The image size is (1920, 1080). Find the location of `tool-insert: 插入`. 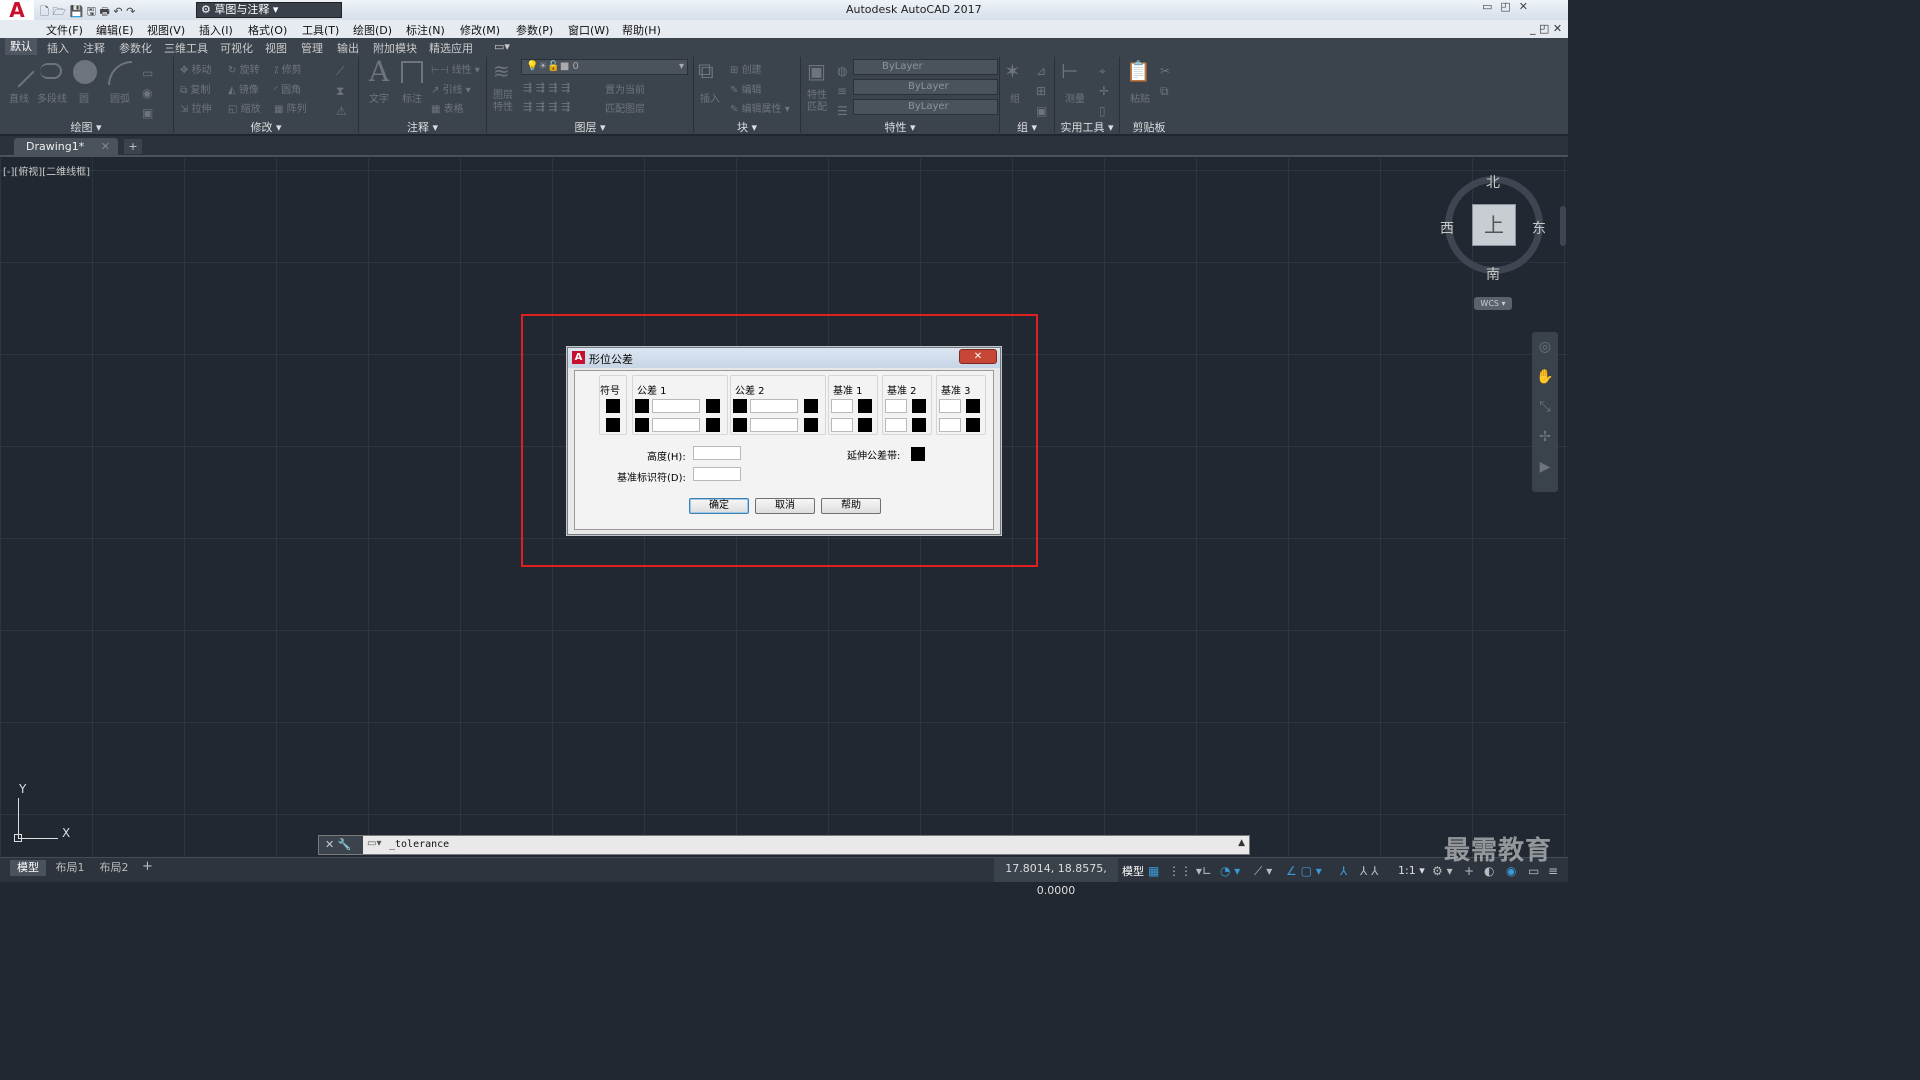

tool-insert: 插入 is located at coordinates (710, 97).